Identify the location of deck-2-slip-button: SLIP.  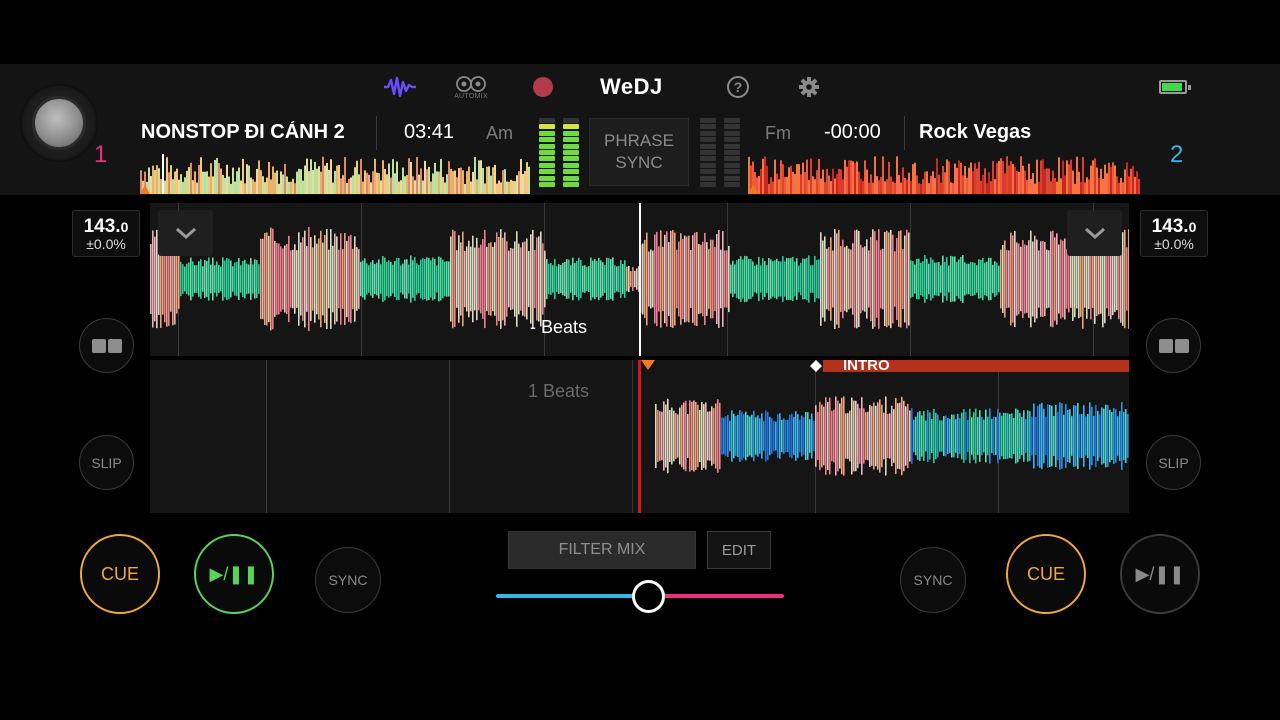
(1173, 462).